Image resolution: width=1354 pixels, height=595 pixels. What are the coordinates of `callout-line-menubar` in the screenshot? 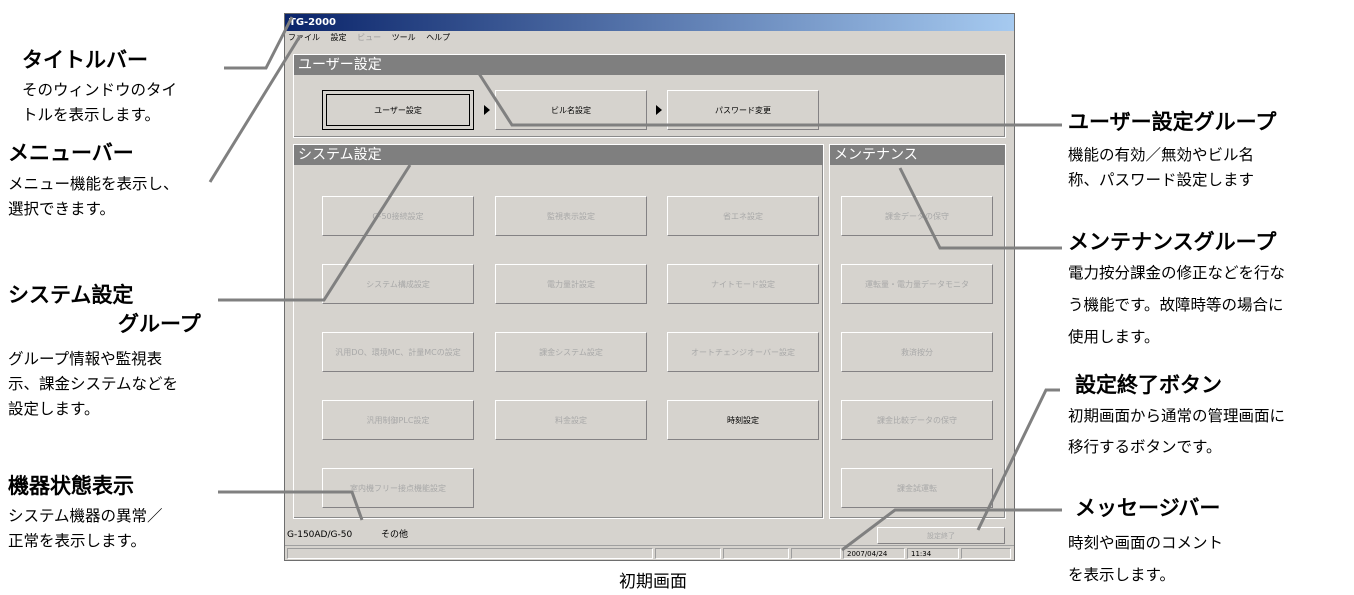 It's located at (255, 109).